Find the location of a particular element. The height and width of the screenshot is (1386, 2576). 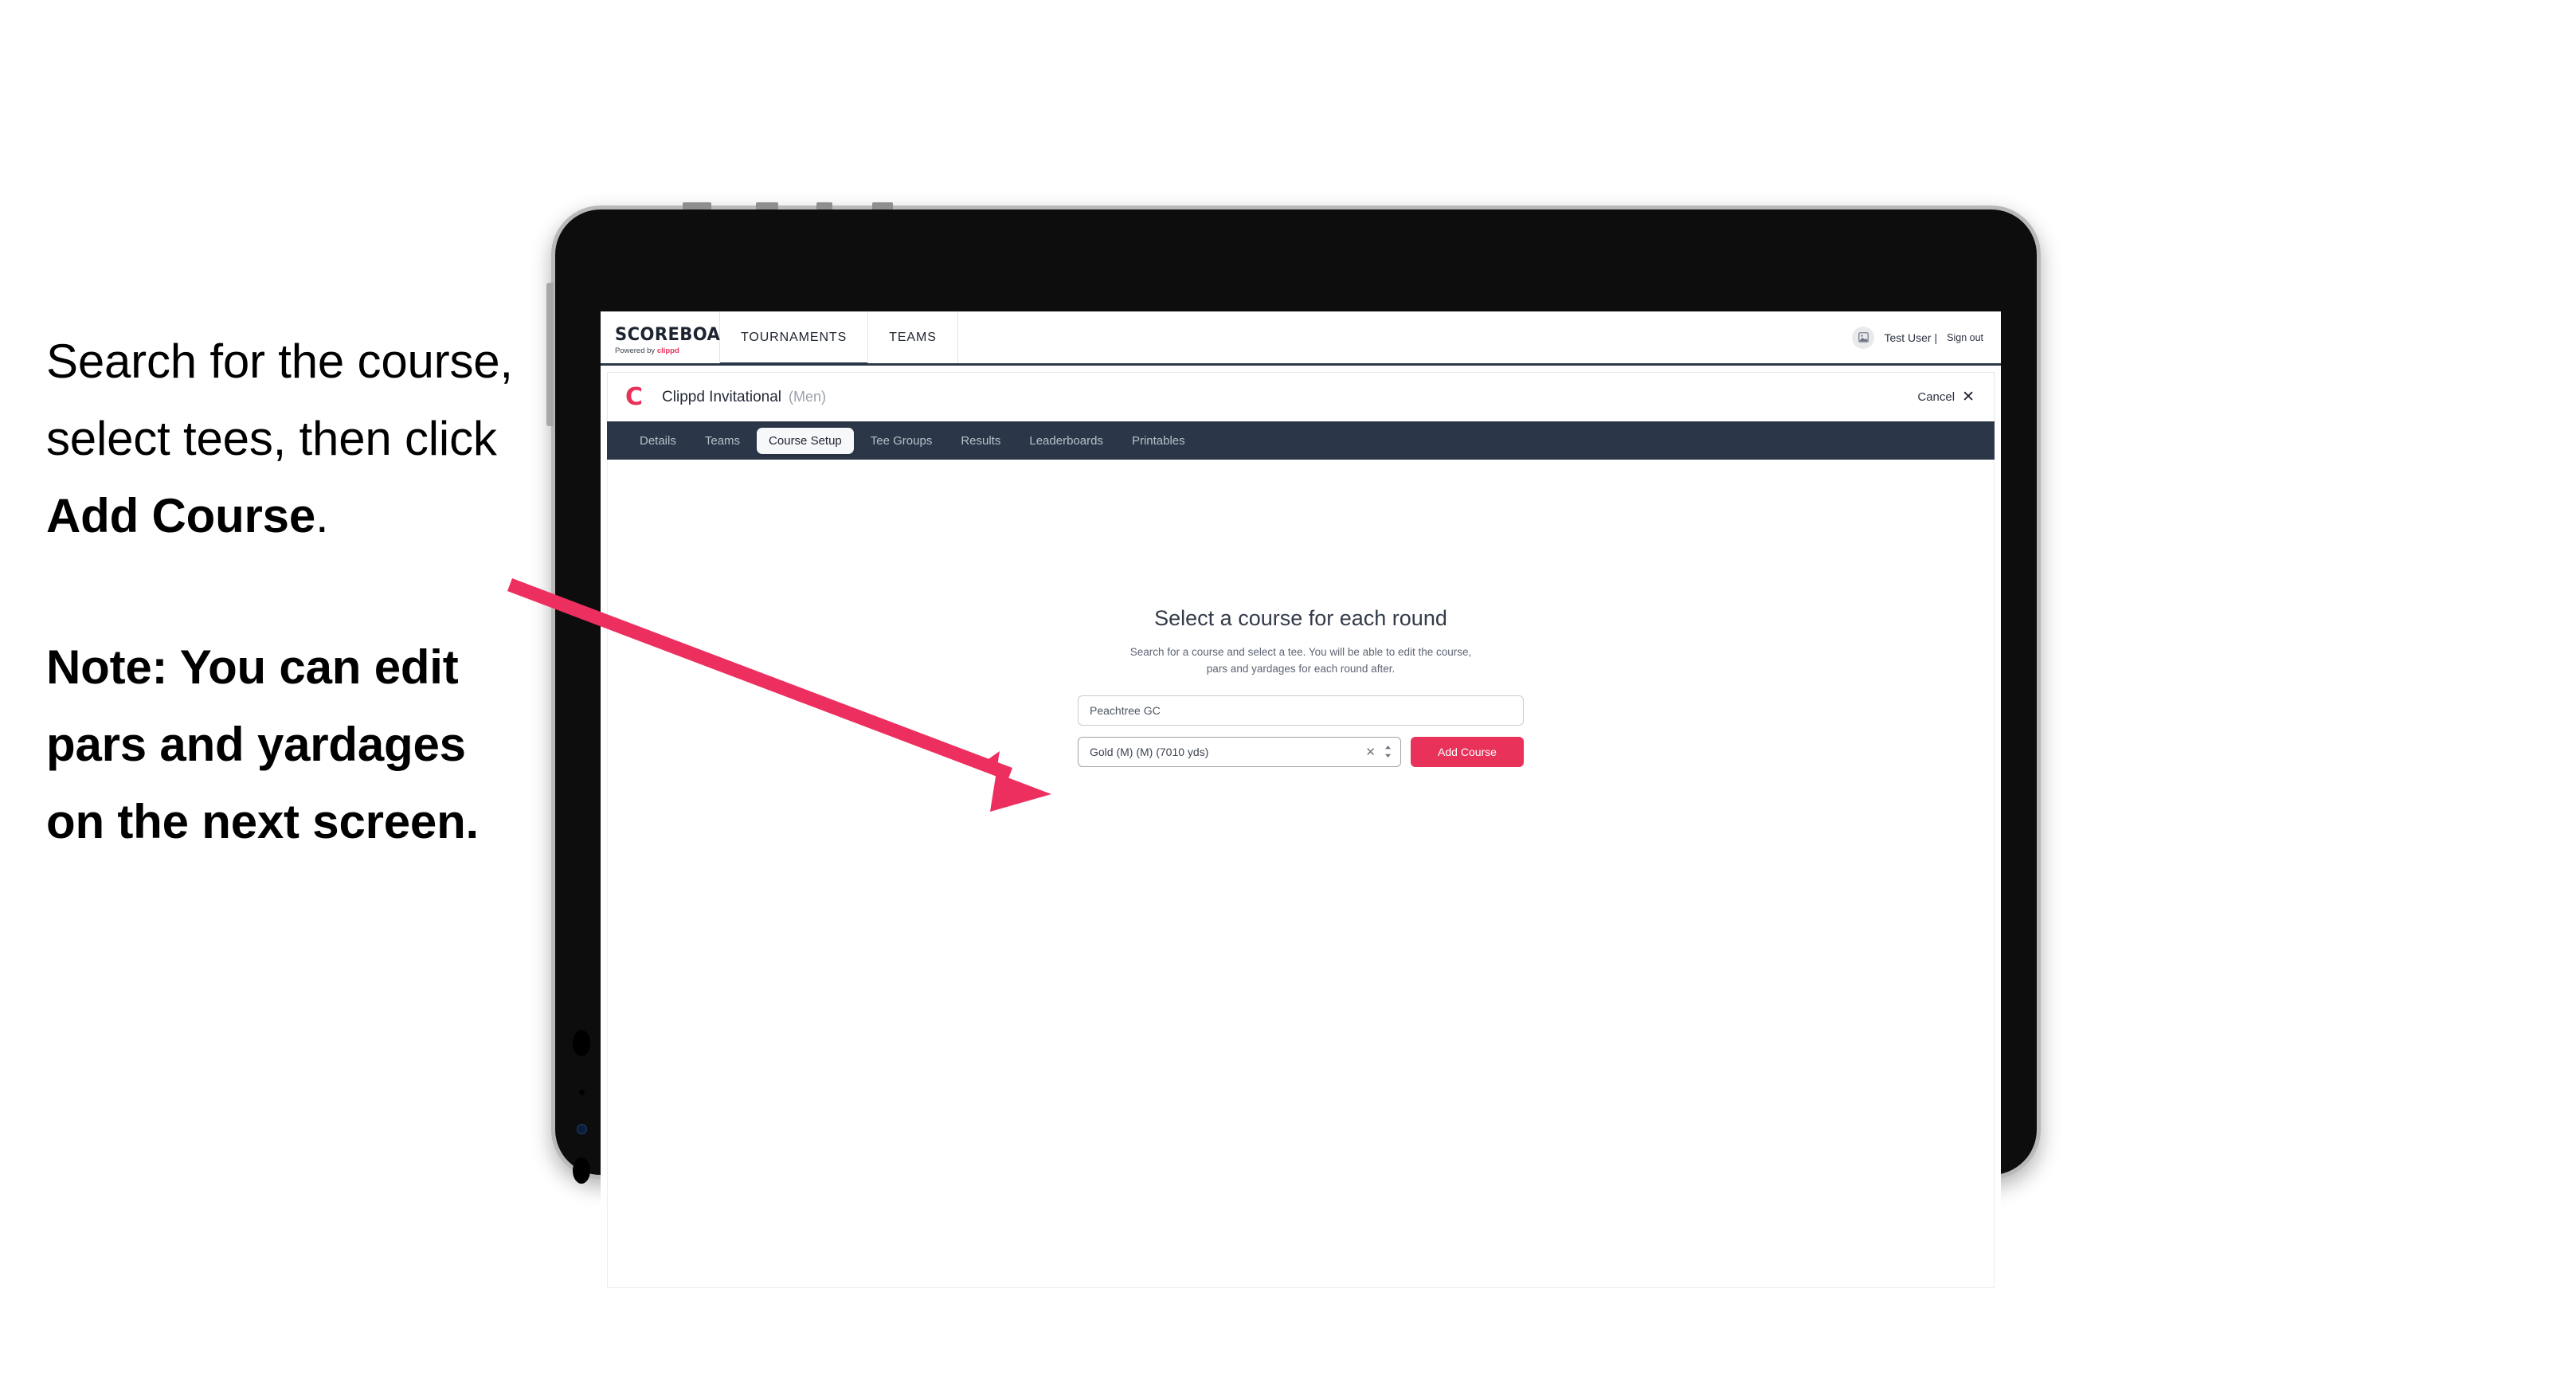

scoreboard-logo-wordmark: SCOREBOARD is located at coordinates (681, 335).